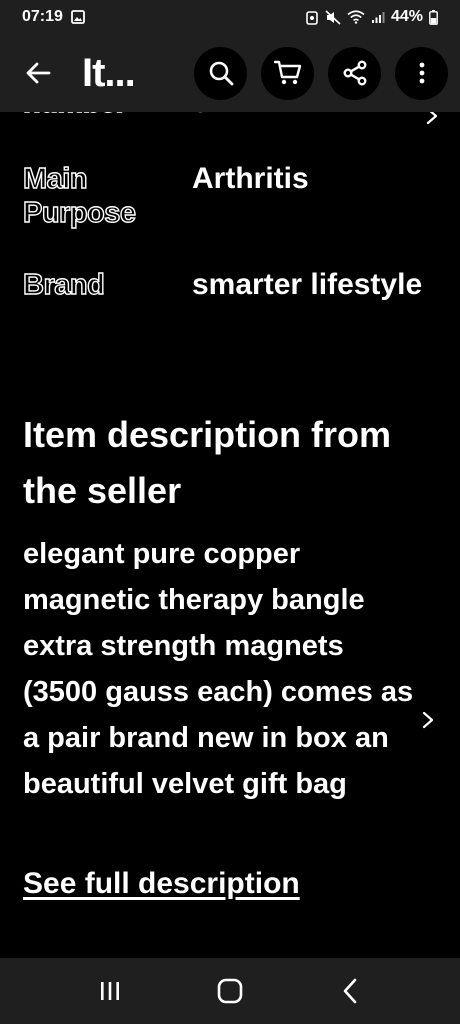  What do you see at coordinates (312, 119) in the screenshot?
I see `spec-value: 0` at bounding box center [312, 119].